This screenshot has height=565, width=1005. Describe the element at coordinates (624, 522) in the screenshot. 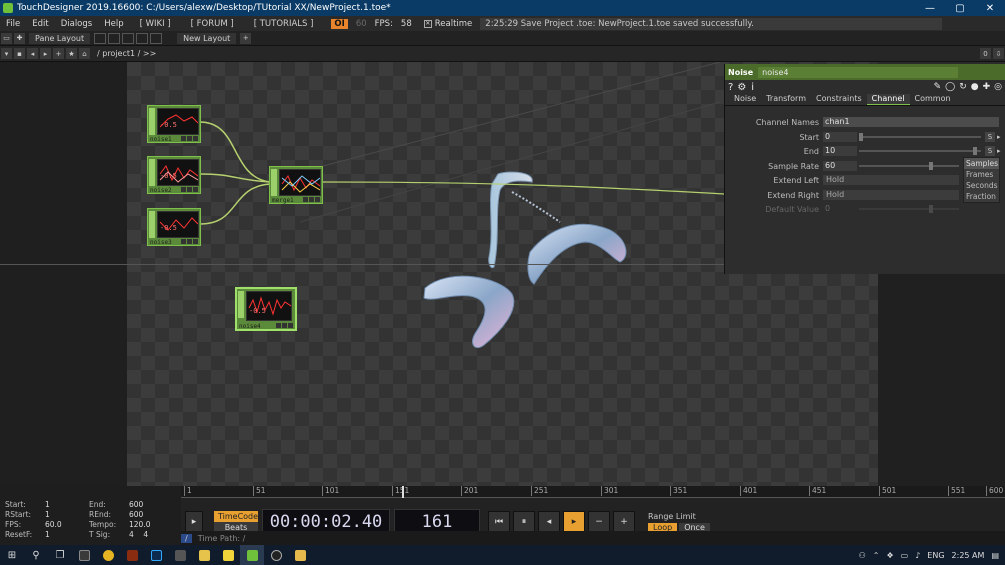

I see `step-forward-button: +` at that location.